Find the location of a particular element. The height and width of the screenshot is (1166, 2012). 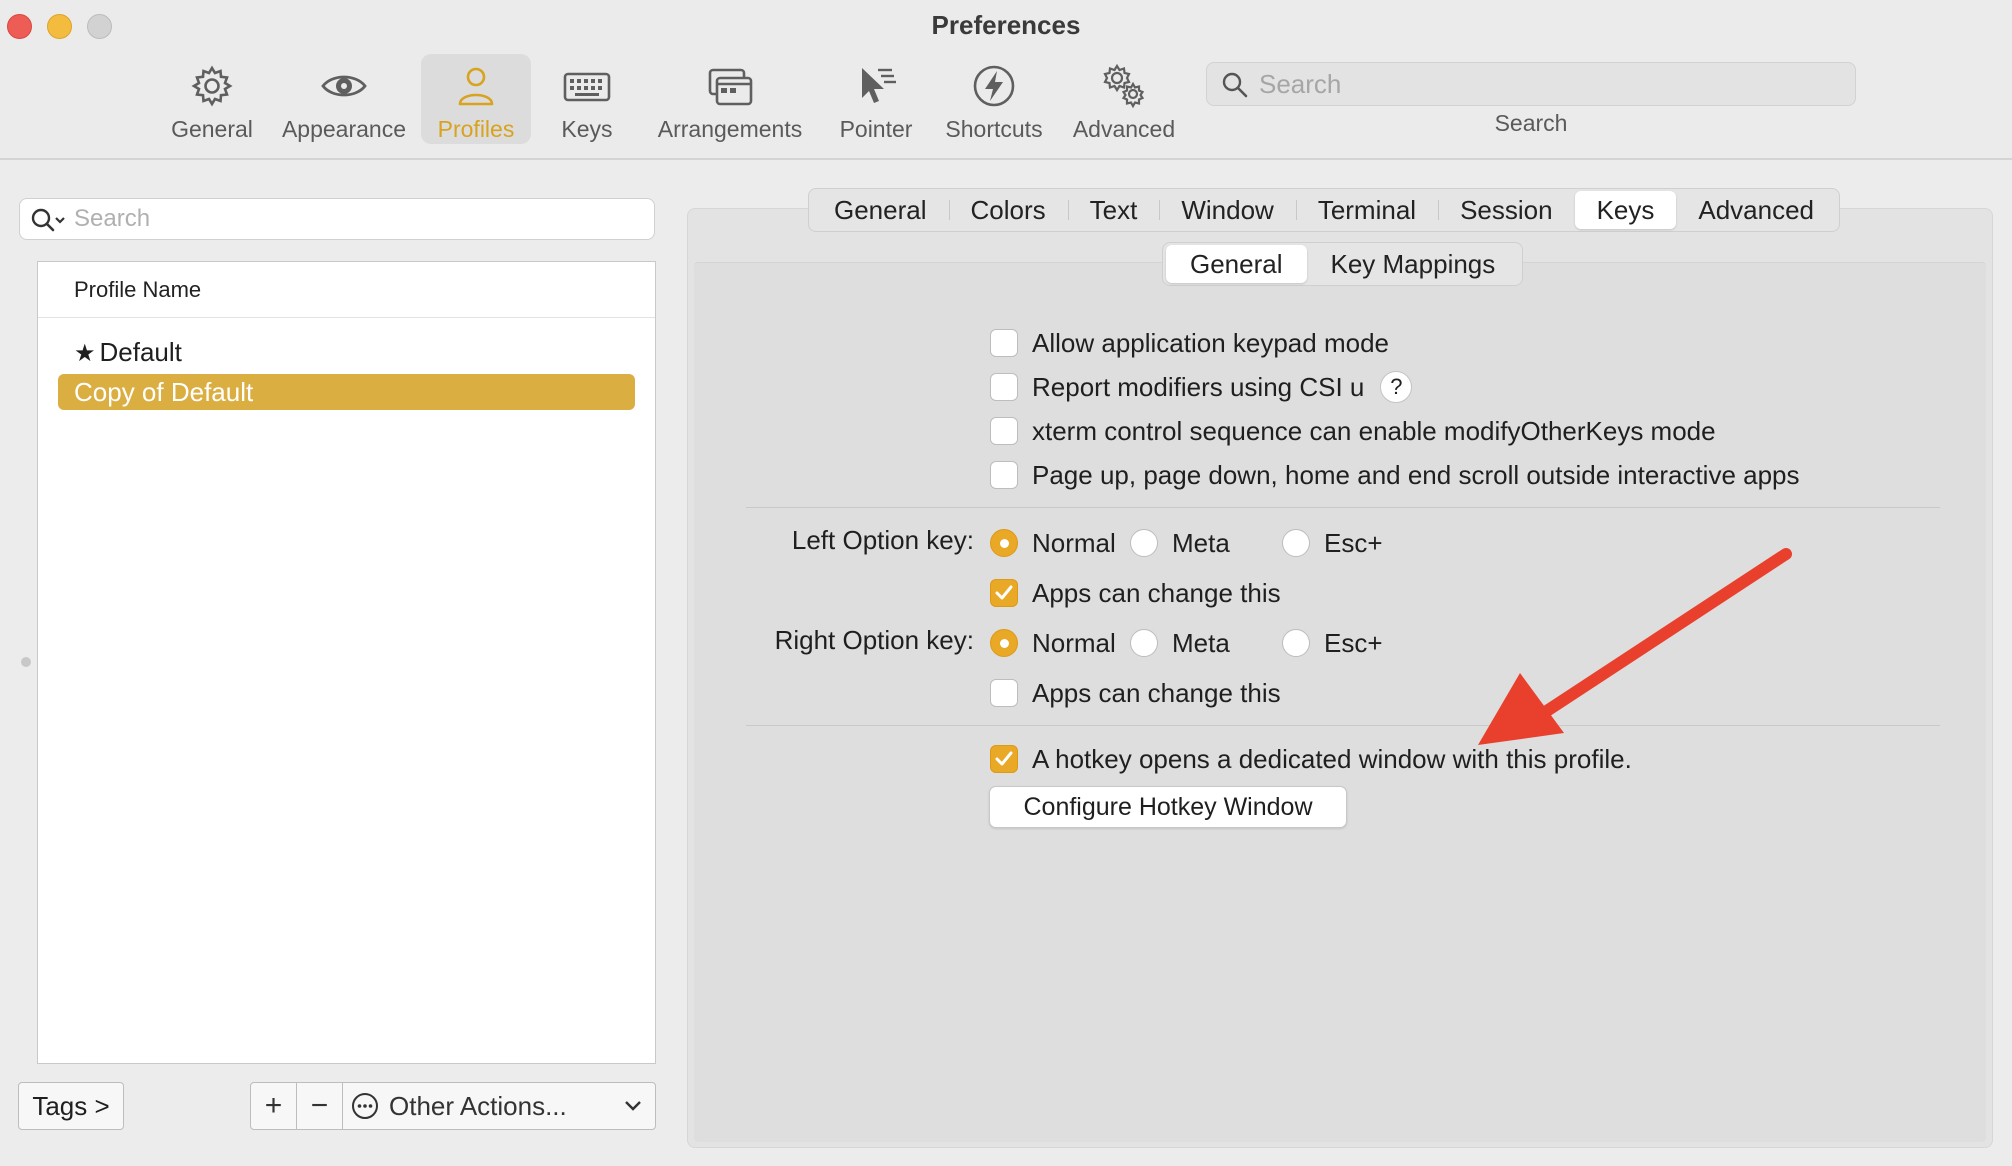

subtab-key-mappings: Key Mappings is located at coordinates (1413, 264).